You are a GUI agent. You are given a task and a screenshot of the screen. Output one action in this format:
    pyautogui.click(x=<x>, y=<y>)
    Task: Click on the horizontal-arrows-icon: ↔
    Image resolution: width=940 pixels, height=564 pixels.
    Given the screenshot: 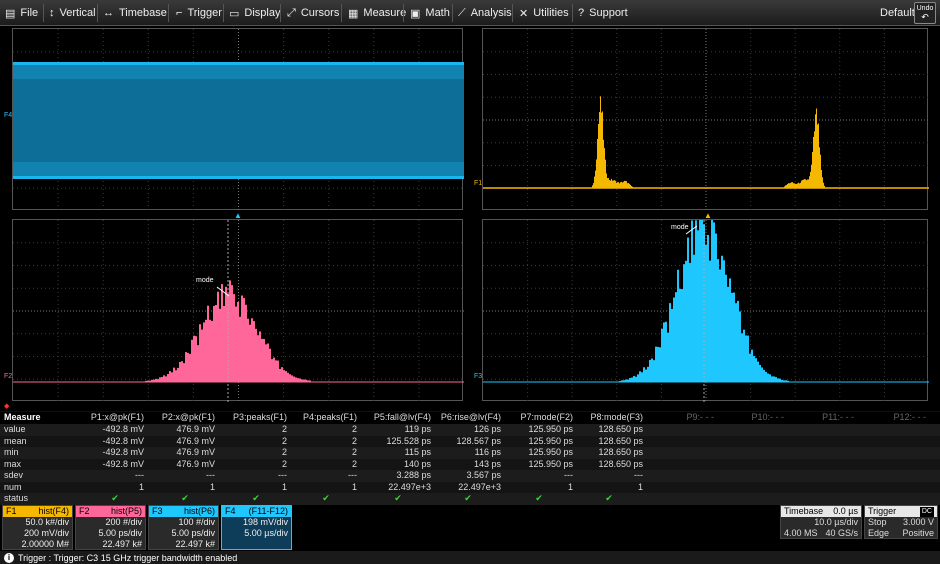 What is the action you would take?
    pyautogui.click(x=108, y=13)
    